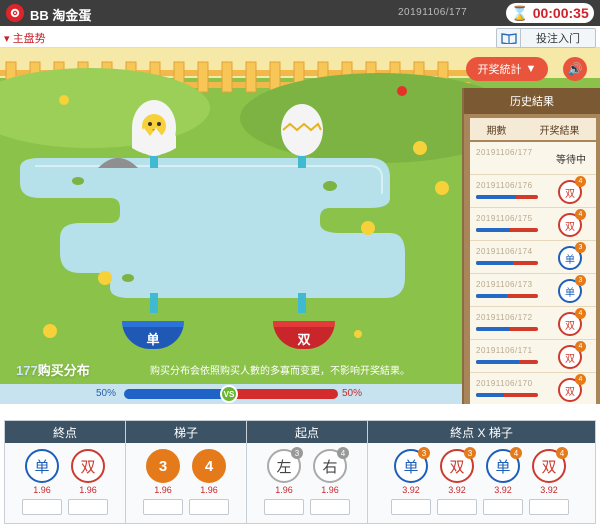  What do you see at coordinates (575, 69) in the screenshot?
I see `sound-icon: 🔊` at bounding box center [575, 69].